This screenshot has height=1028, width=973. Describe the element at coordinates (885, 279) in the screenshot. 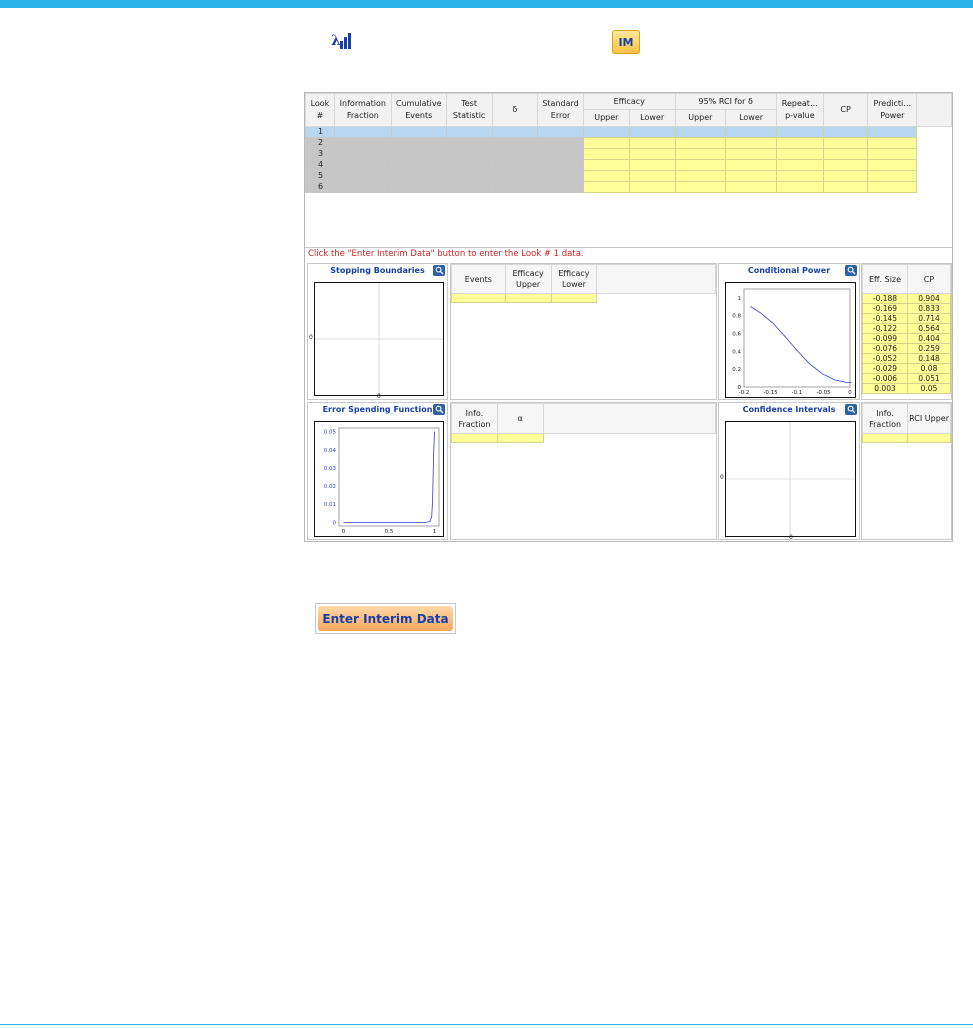

I see `col-eff-size: Eff. Size` at that location.